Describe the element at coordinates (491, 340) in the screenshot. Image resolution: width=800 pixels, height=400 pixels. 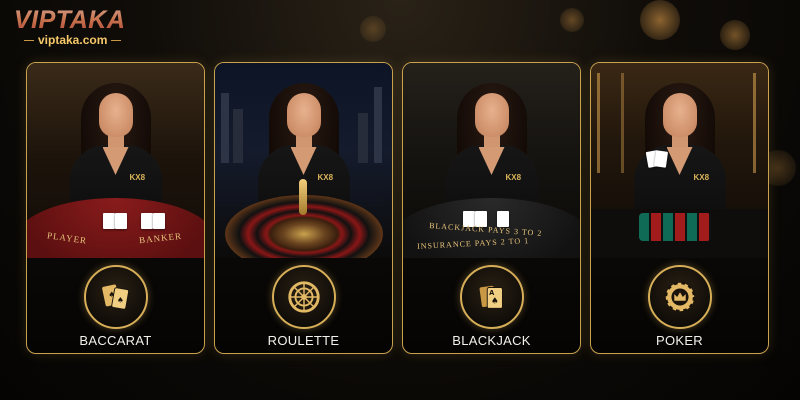
I see `game-label: BLACKJACK` at that location.